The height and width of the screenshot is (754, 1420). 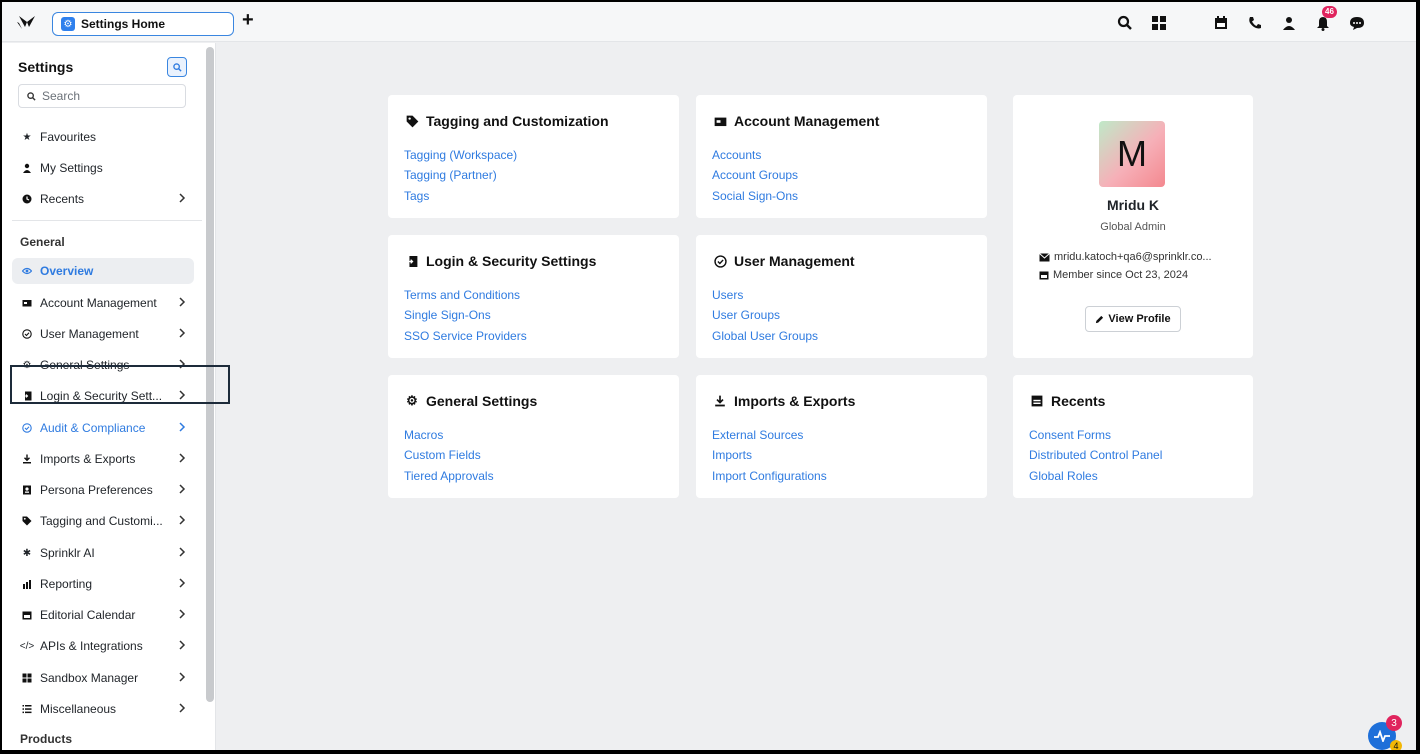 I want to click on download-icon, so click(x=27, y=459).